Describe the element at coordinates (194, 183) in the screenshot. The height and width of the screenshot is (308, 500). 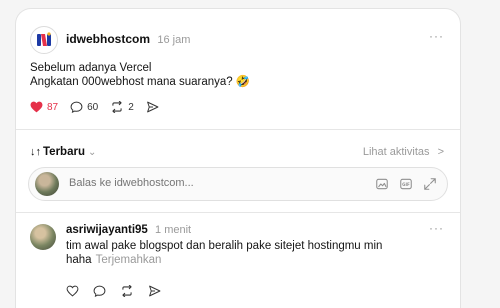
I see `reply-input` at that location.